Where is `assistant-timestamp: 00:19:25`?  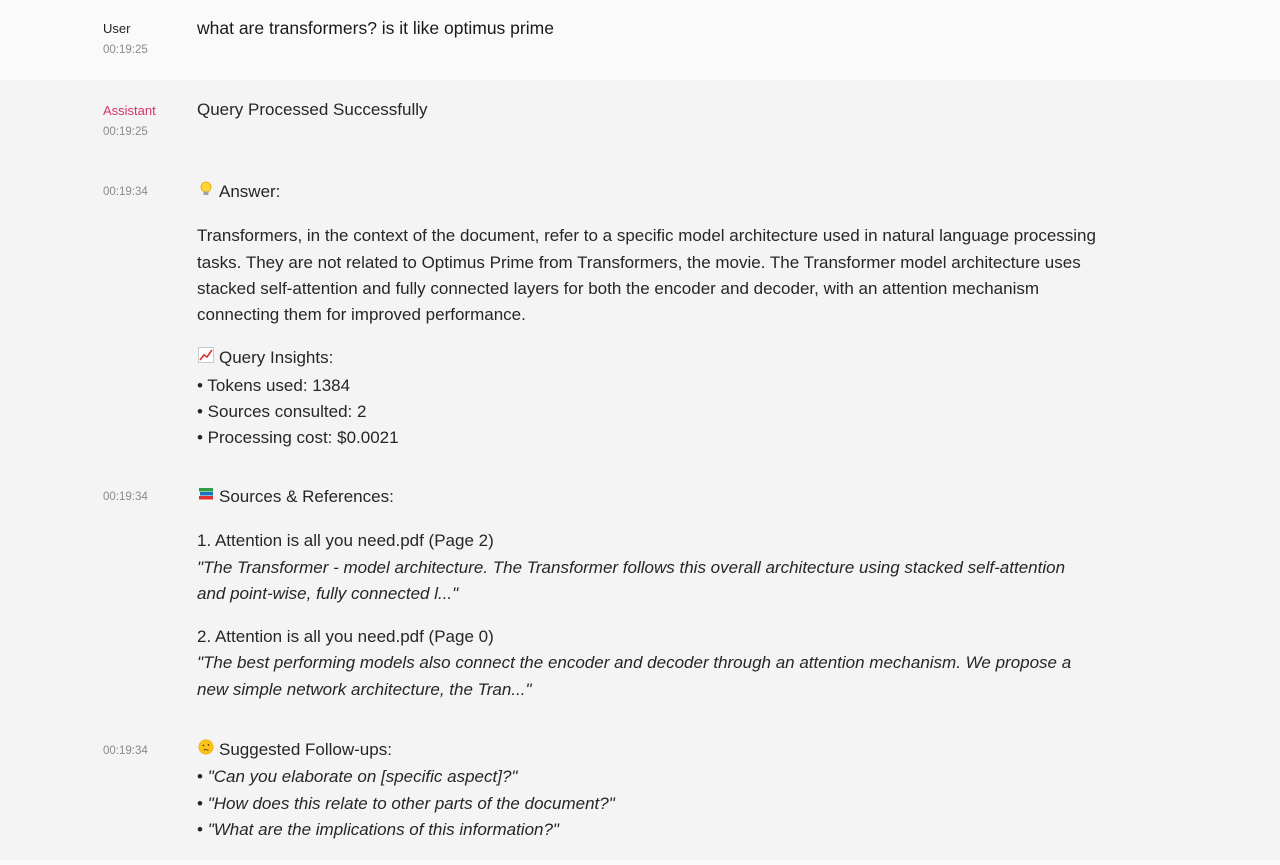
assistant-timestamp: 00:19:25 is located at coordinates (125, 132).